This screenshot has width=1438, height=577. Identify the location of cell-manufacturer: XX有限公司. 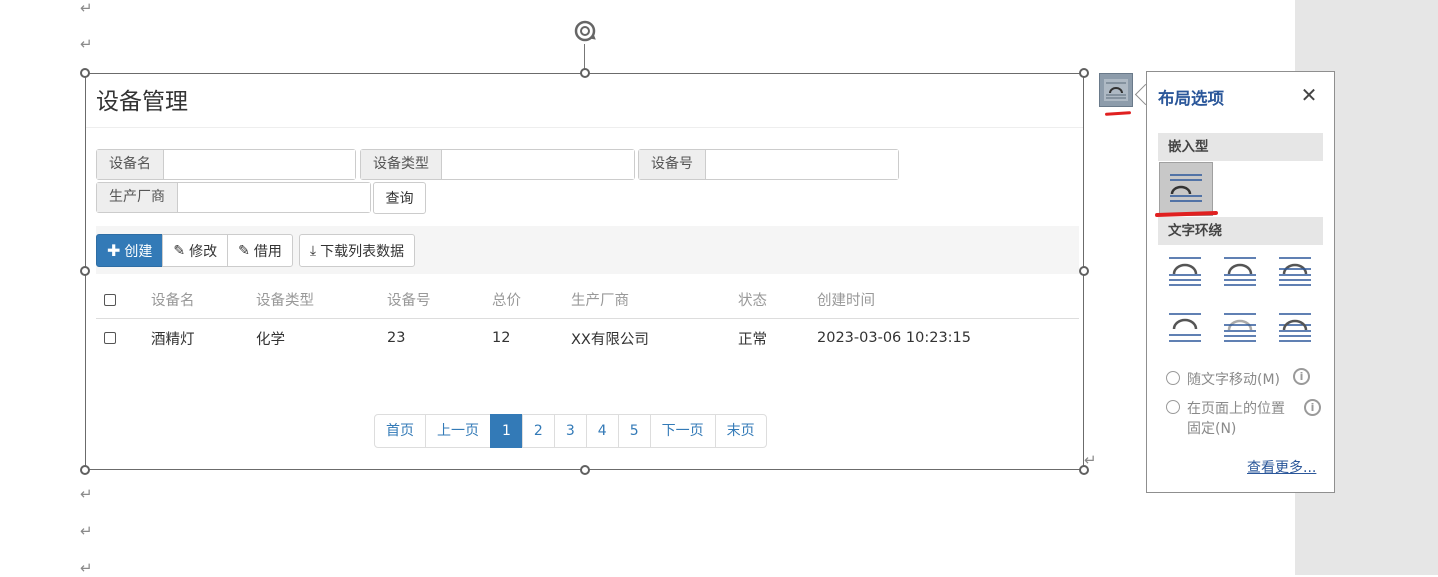
(610, 339).